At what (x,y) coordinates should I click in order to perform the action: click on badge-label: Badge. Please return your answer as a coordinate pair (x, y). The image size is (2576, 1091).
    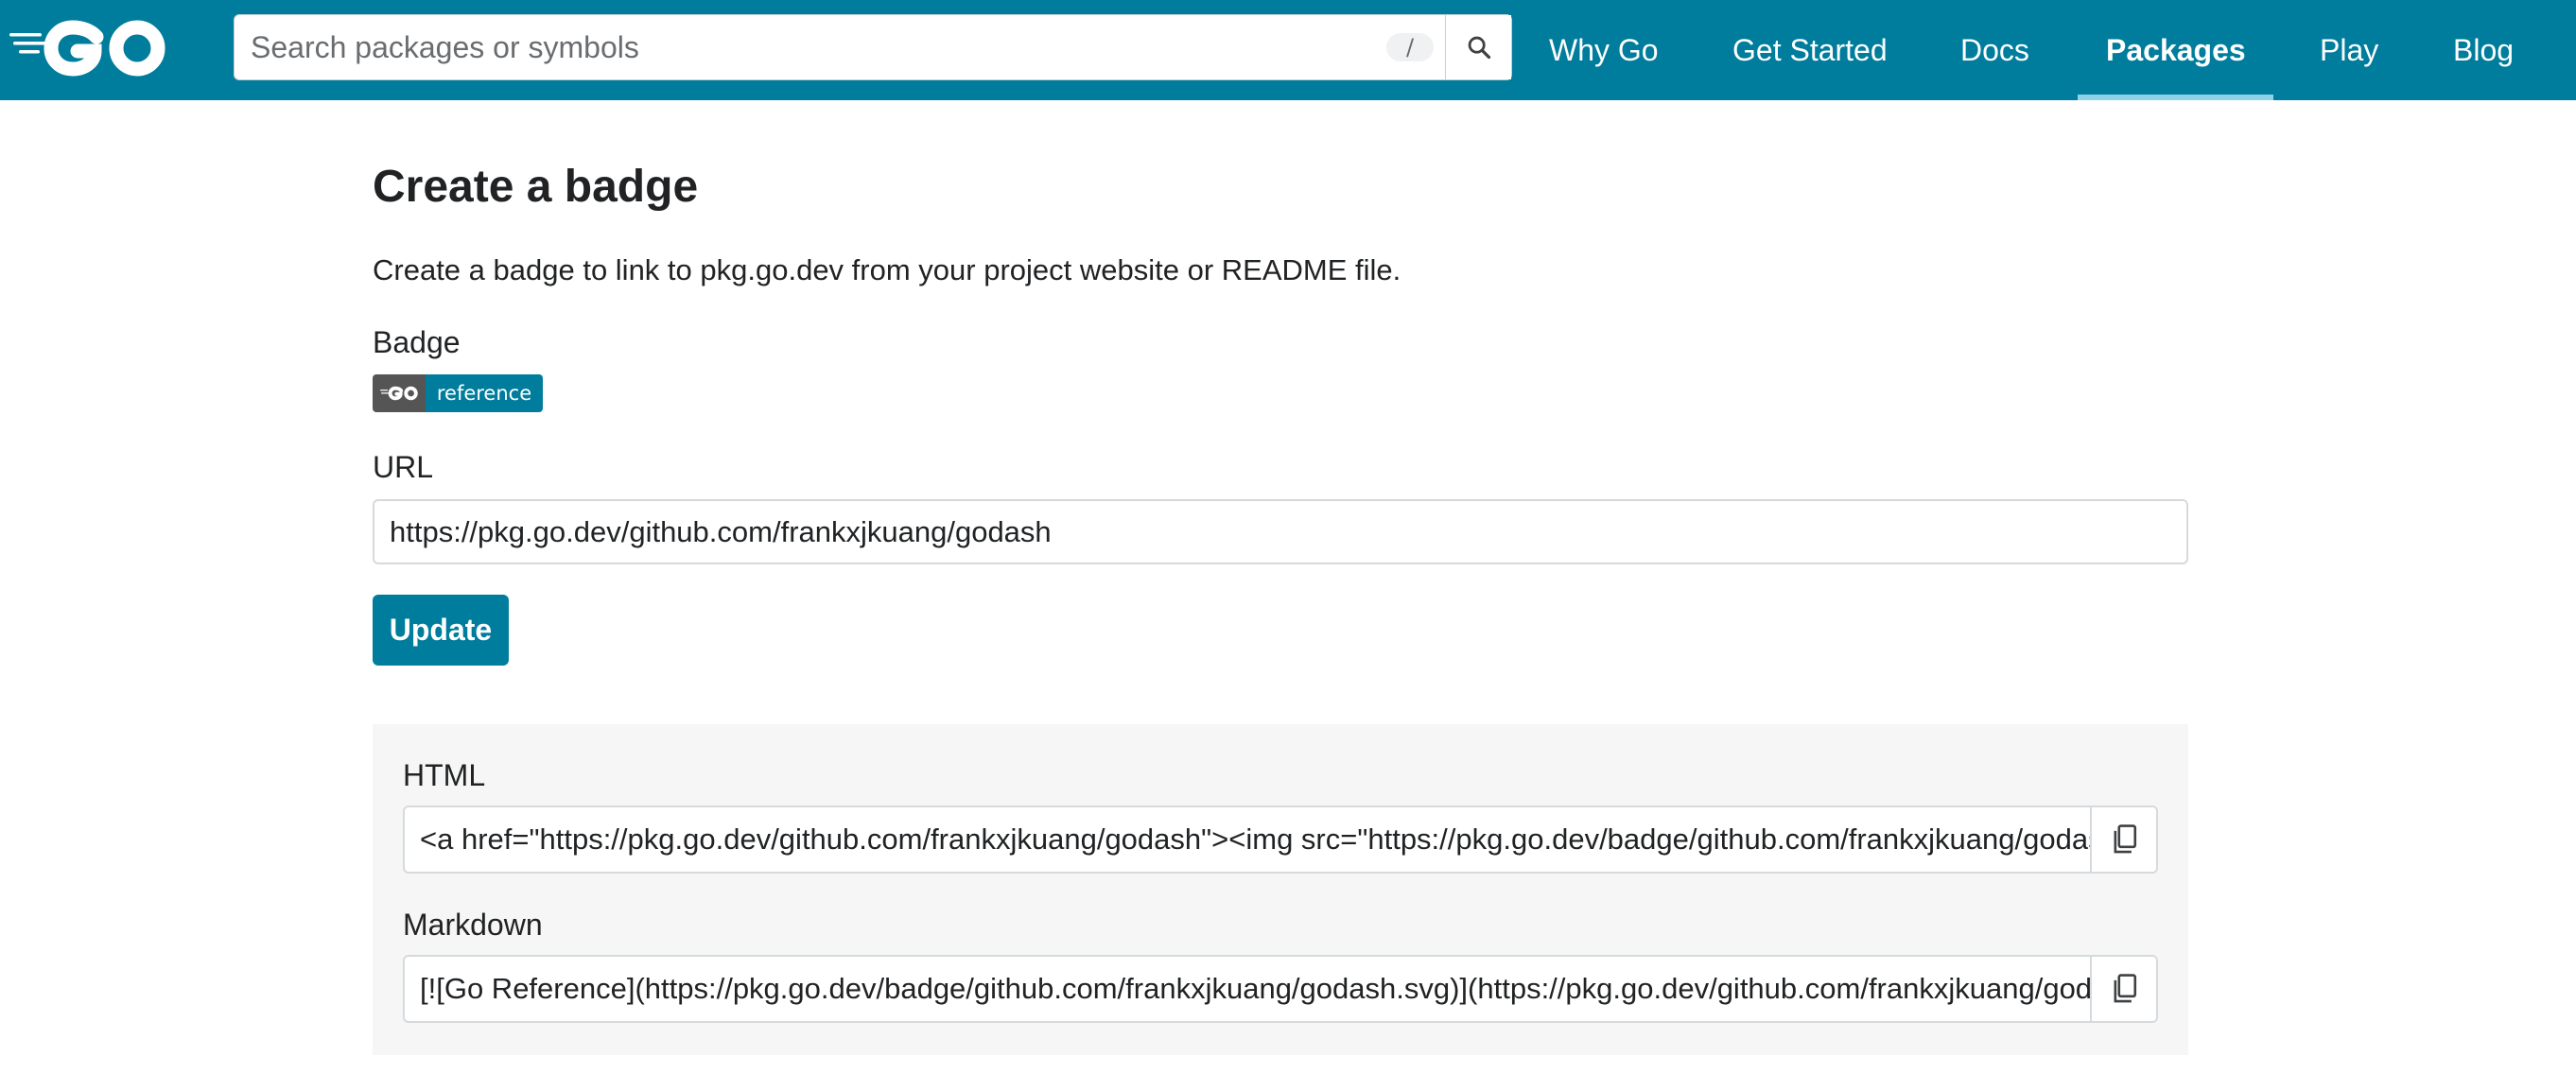
    Looking at the image, I should click on (417, 342).